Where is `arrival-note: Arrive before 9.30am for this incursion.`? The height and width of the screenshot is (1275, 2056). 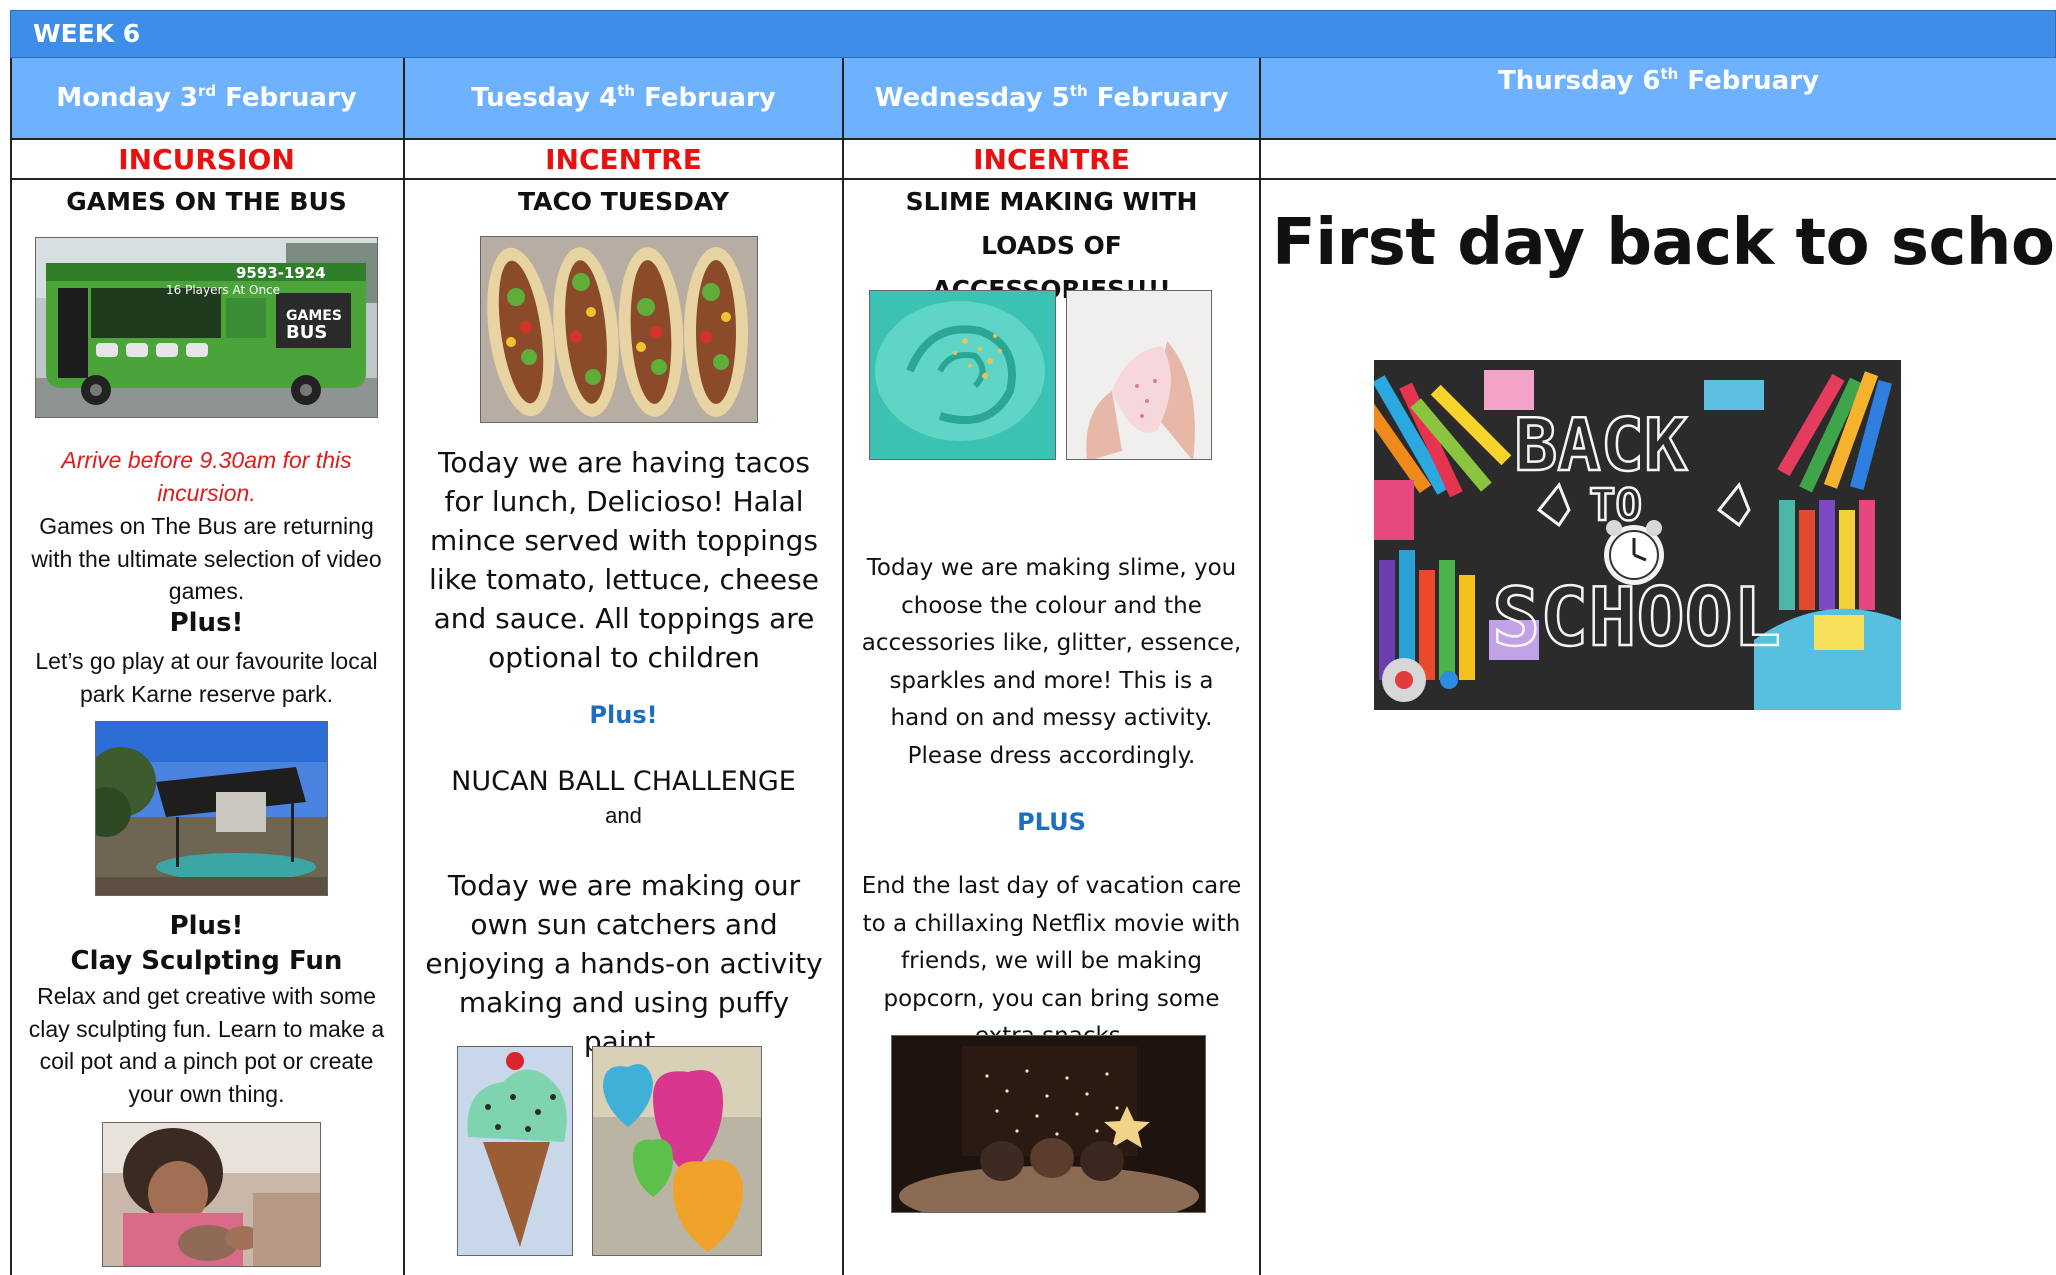
arrival-note: Arrive before 9.30am for this incursion. is located at coordinates (206, 476).